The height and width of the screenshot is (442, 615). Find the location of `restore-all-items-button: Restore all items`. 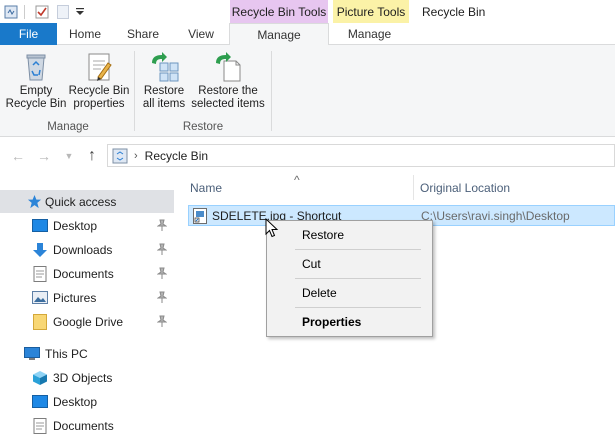

restore-all-items-button: Restore all items is located at coordinates (164, 81).